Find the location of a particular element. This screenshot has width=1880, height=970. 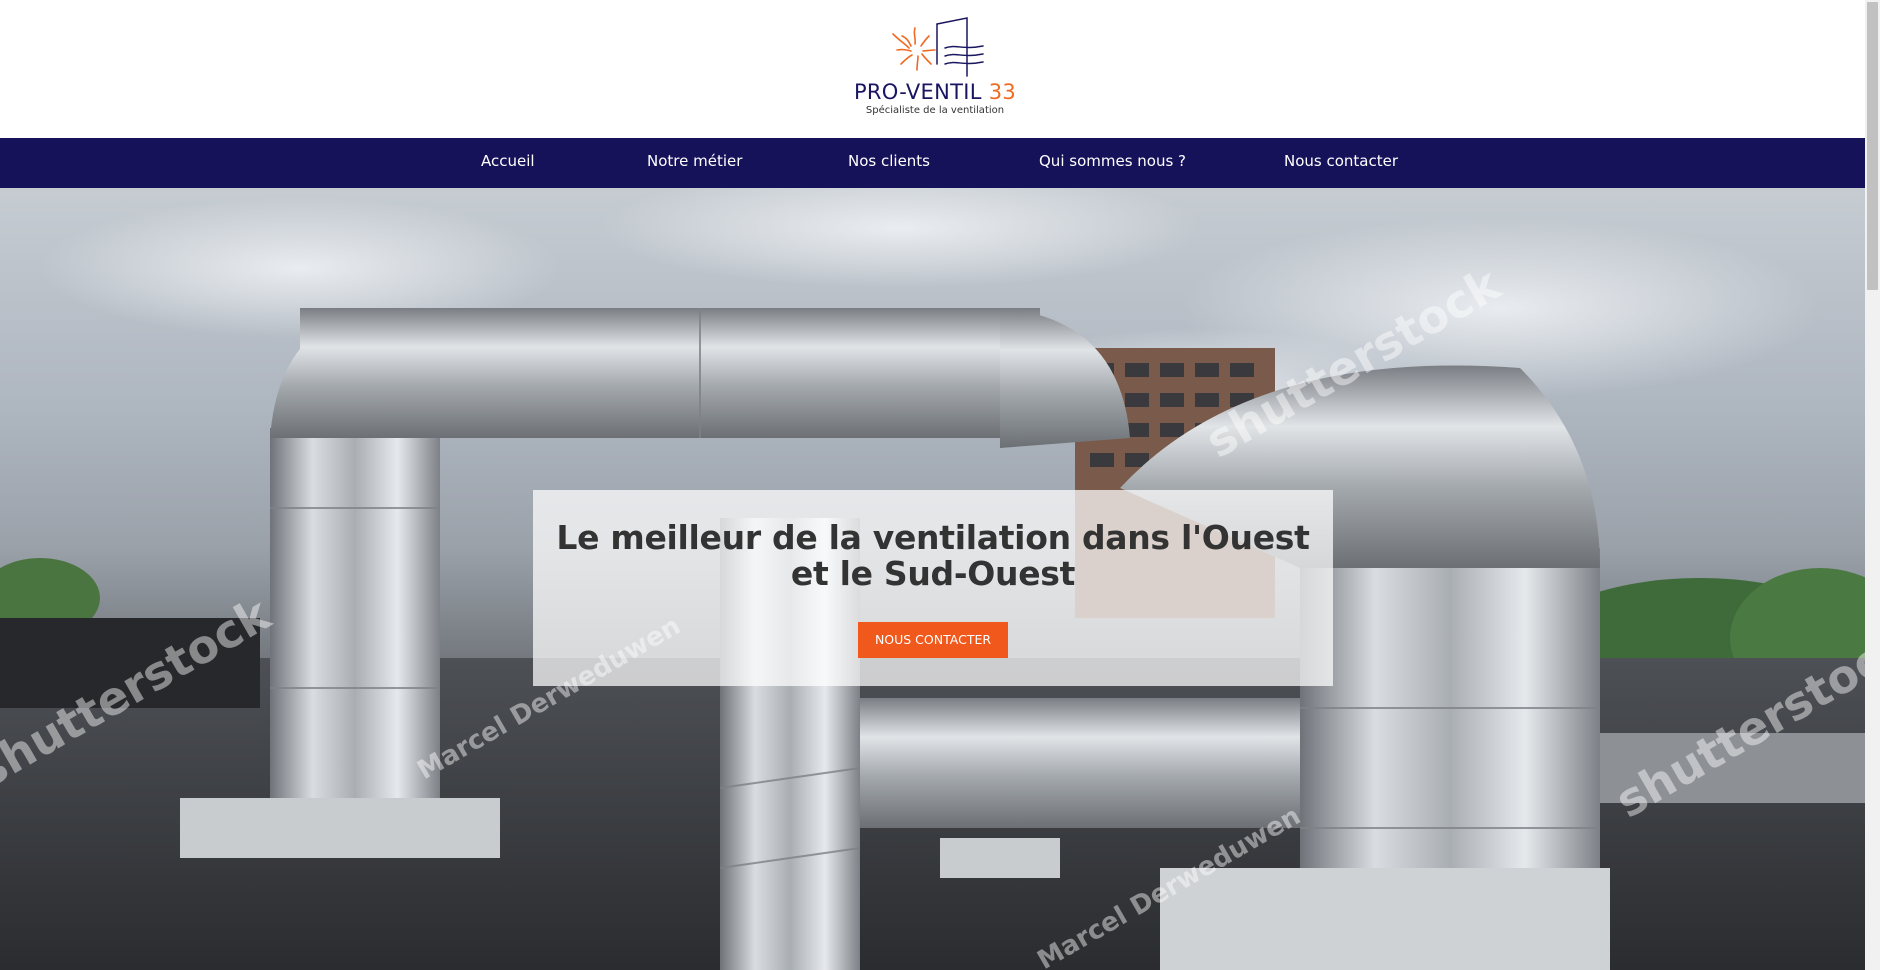

nav-item-nous-contacter: Nous contacter is located at coordinates (1341, 163).